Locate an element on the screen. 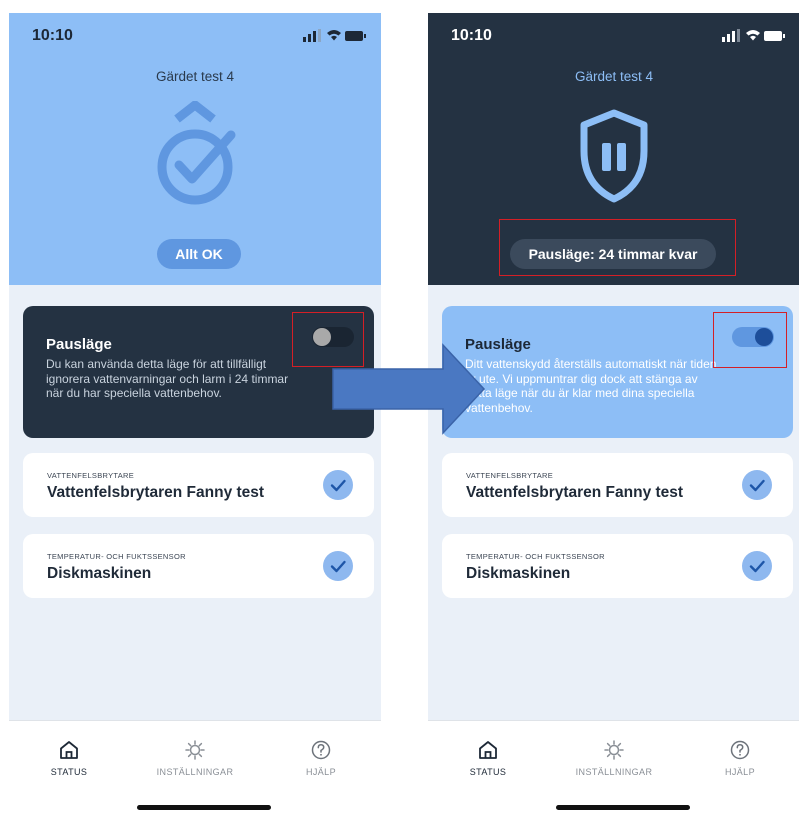 The height and width of the screenshot is (823, 799). status-badge: Allt OK is located at coordinates (199, 254).